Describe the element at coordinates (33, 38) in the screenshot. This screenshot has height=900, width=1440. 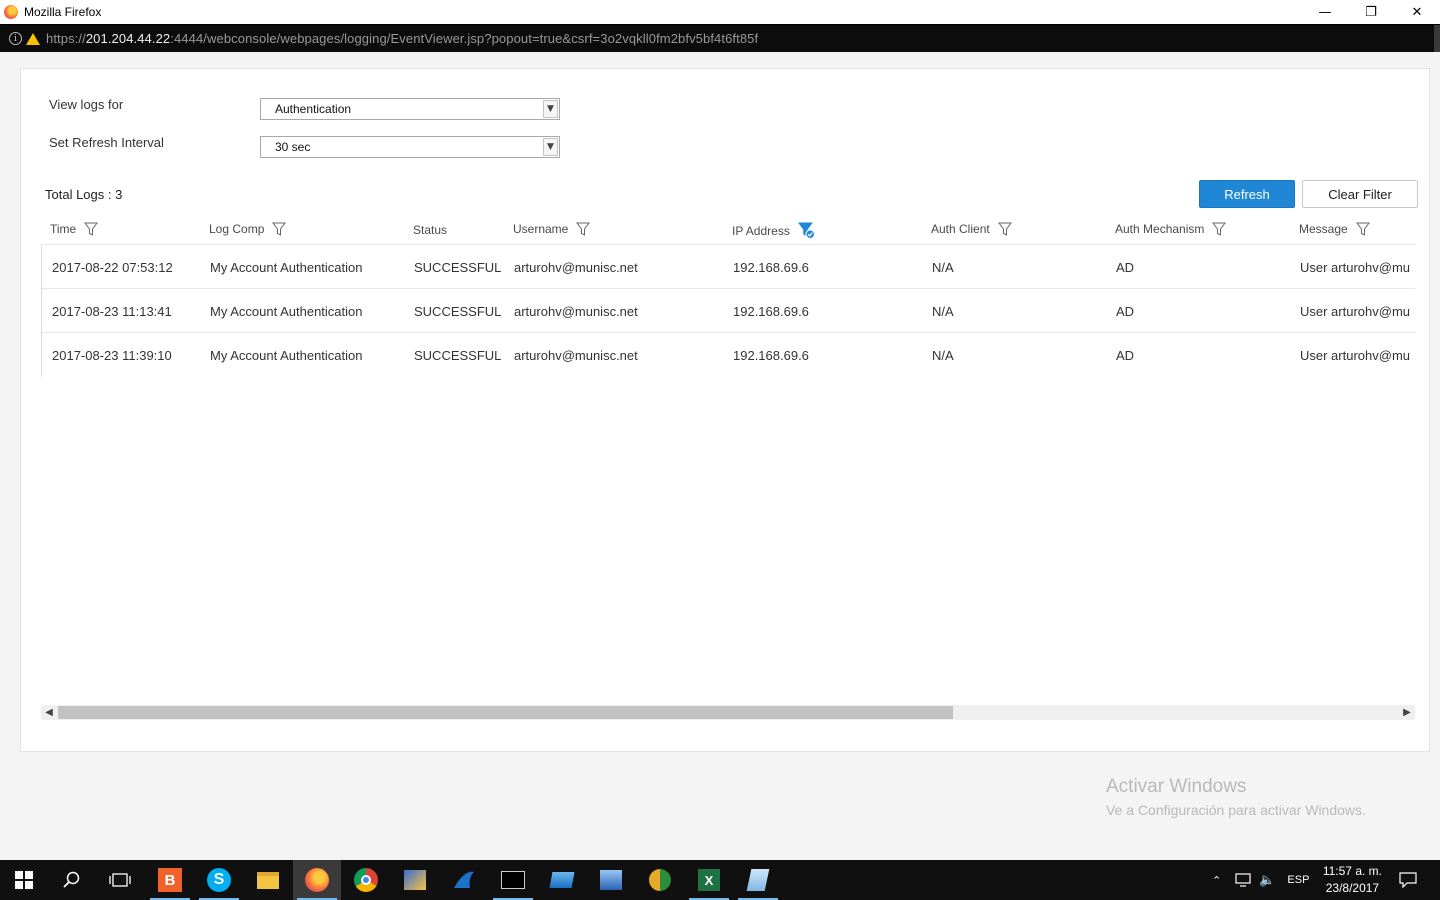
I see `security-warning-icon` at that location.